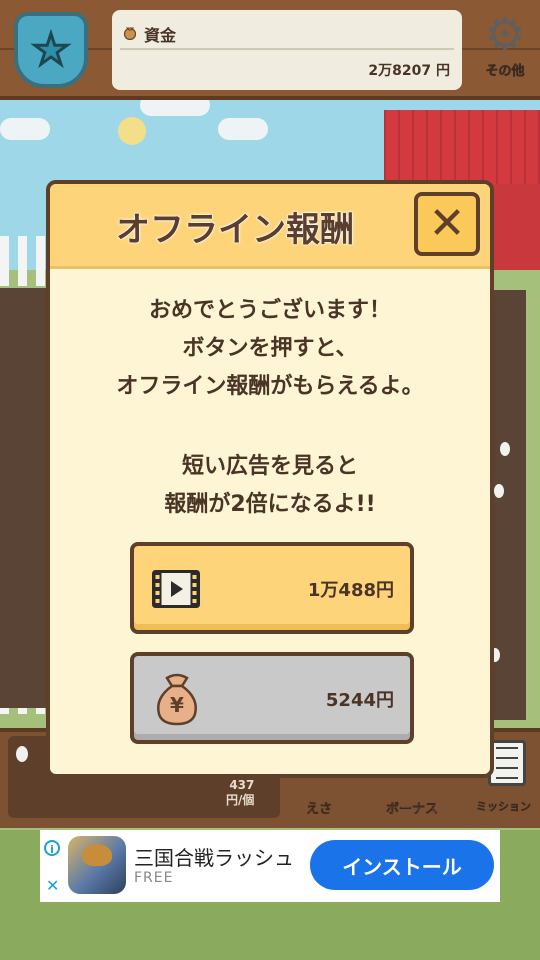  Describe the element at coordinates (97, 865) in the screenshot. I see `ad-app-icon` at that location.